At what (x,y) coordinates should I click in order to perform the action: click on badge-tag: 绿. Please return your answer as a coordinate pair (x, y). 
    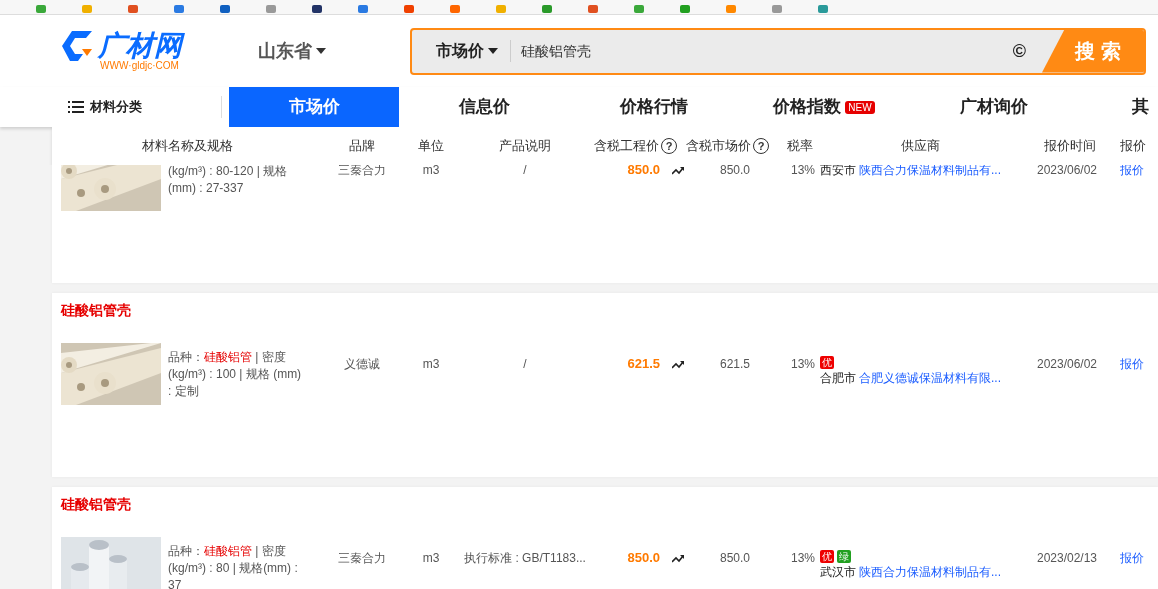
    Looking at the image, I should click on (844, 556).